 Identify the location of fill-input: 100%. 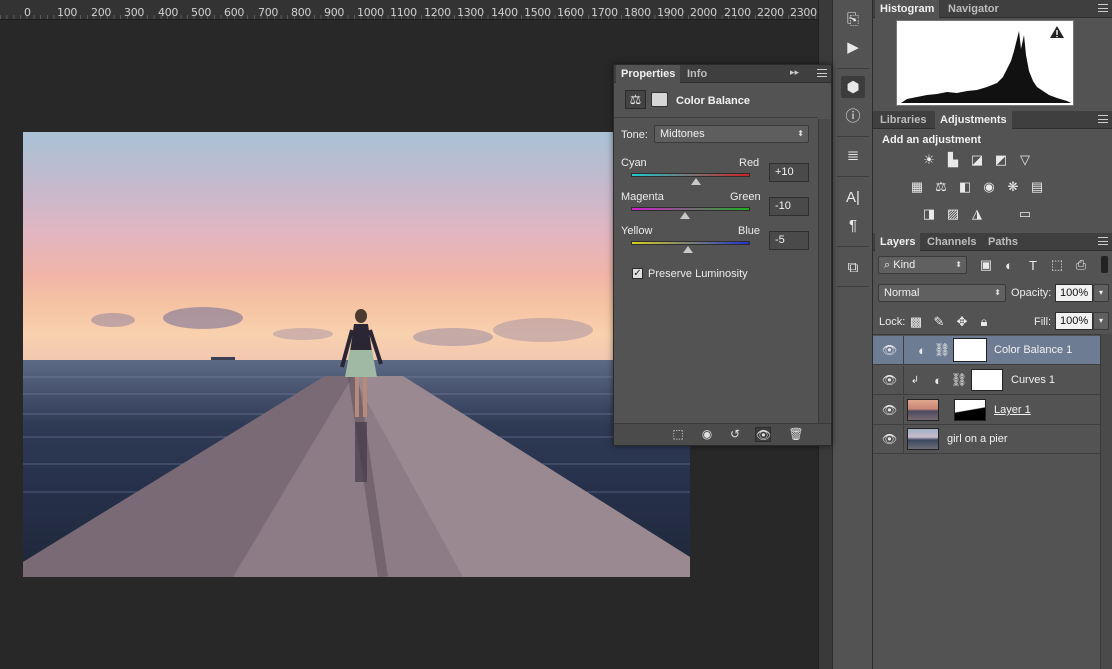
(1074, 321).